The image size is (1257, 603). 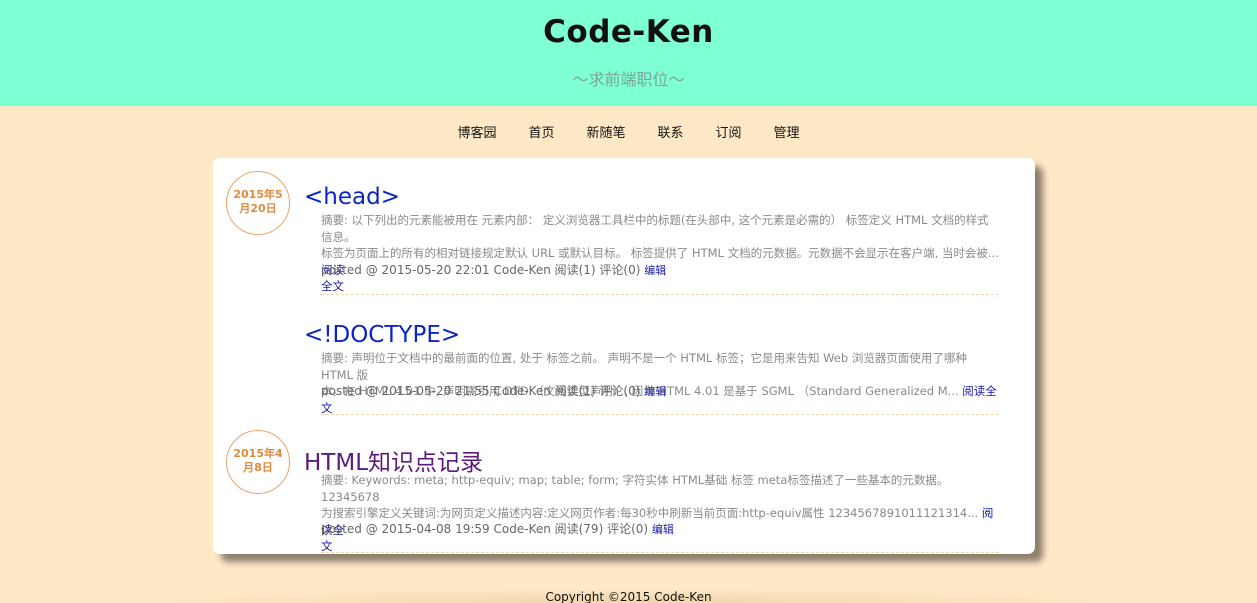 What do you see at coordinates (628, 131) in the screenshot?
I see `nav-bar: 博客园 首页 新随笔 联系 订阅 管理` at bounding box center [628, 131].